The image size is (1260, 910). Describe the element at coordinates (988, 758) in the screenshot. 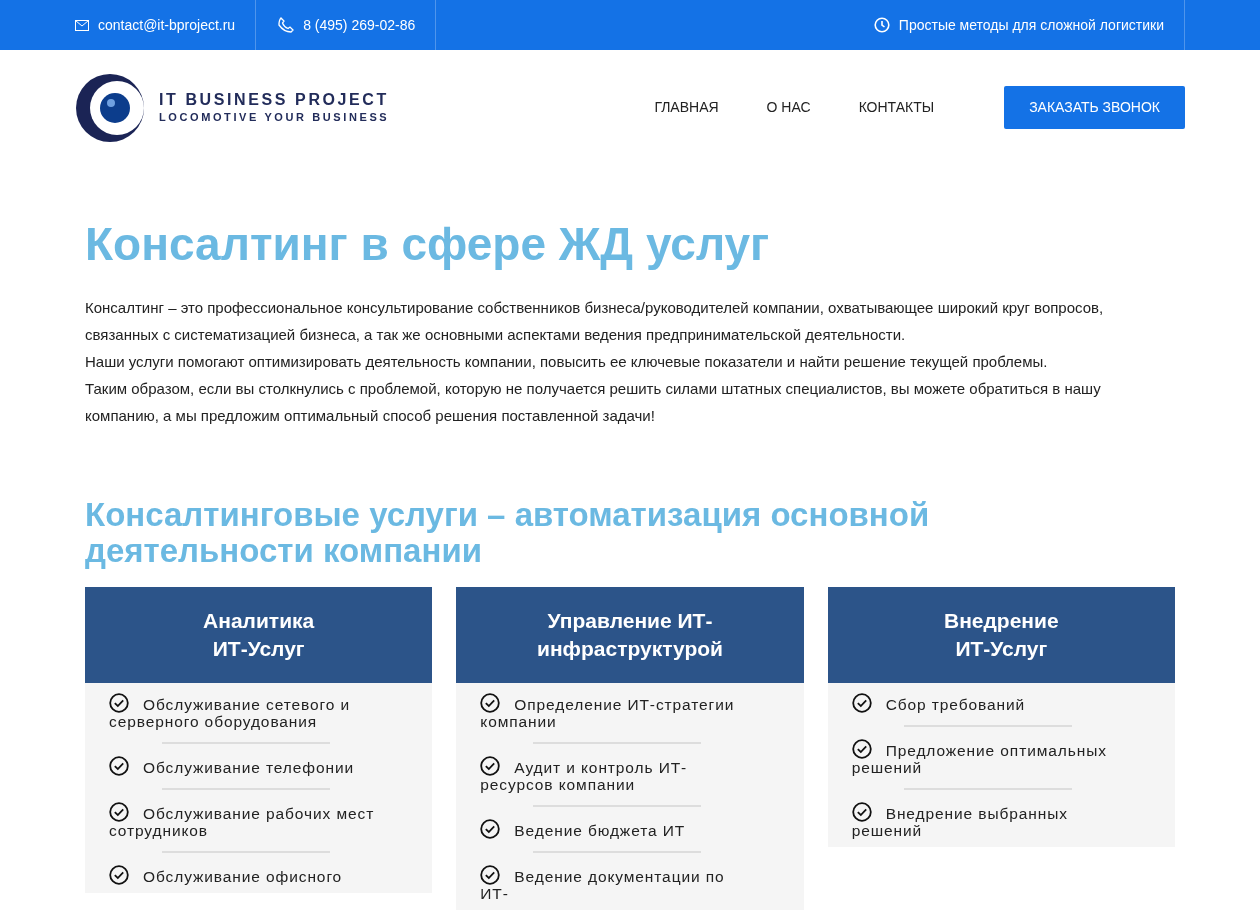

I see `service-item: Предложение оптимальных решений` at that location.